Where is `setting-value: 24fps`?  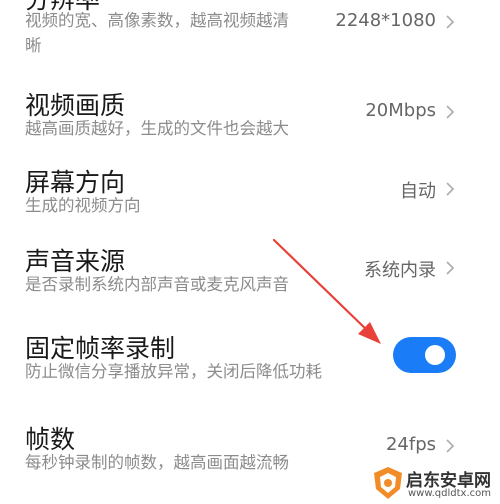
setting-value: 24fps is located at coordinates (410, 444).